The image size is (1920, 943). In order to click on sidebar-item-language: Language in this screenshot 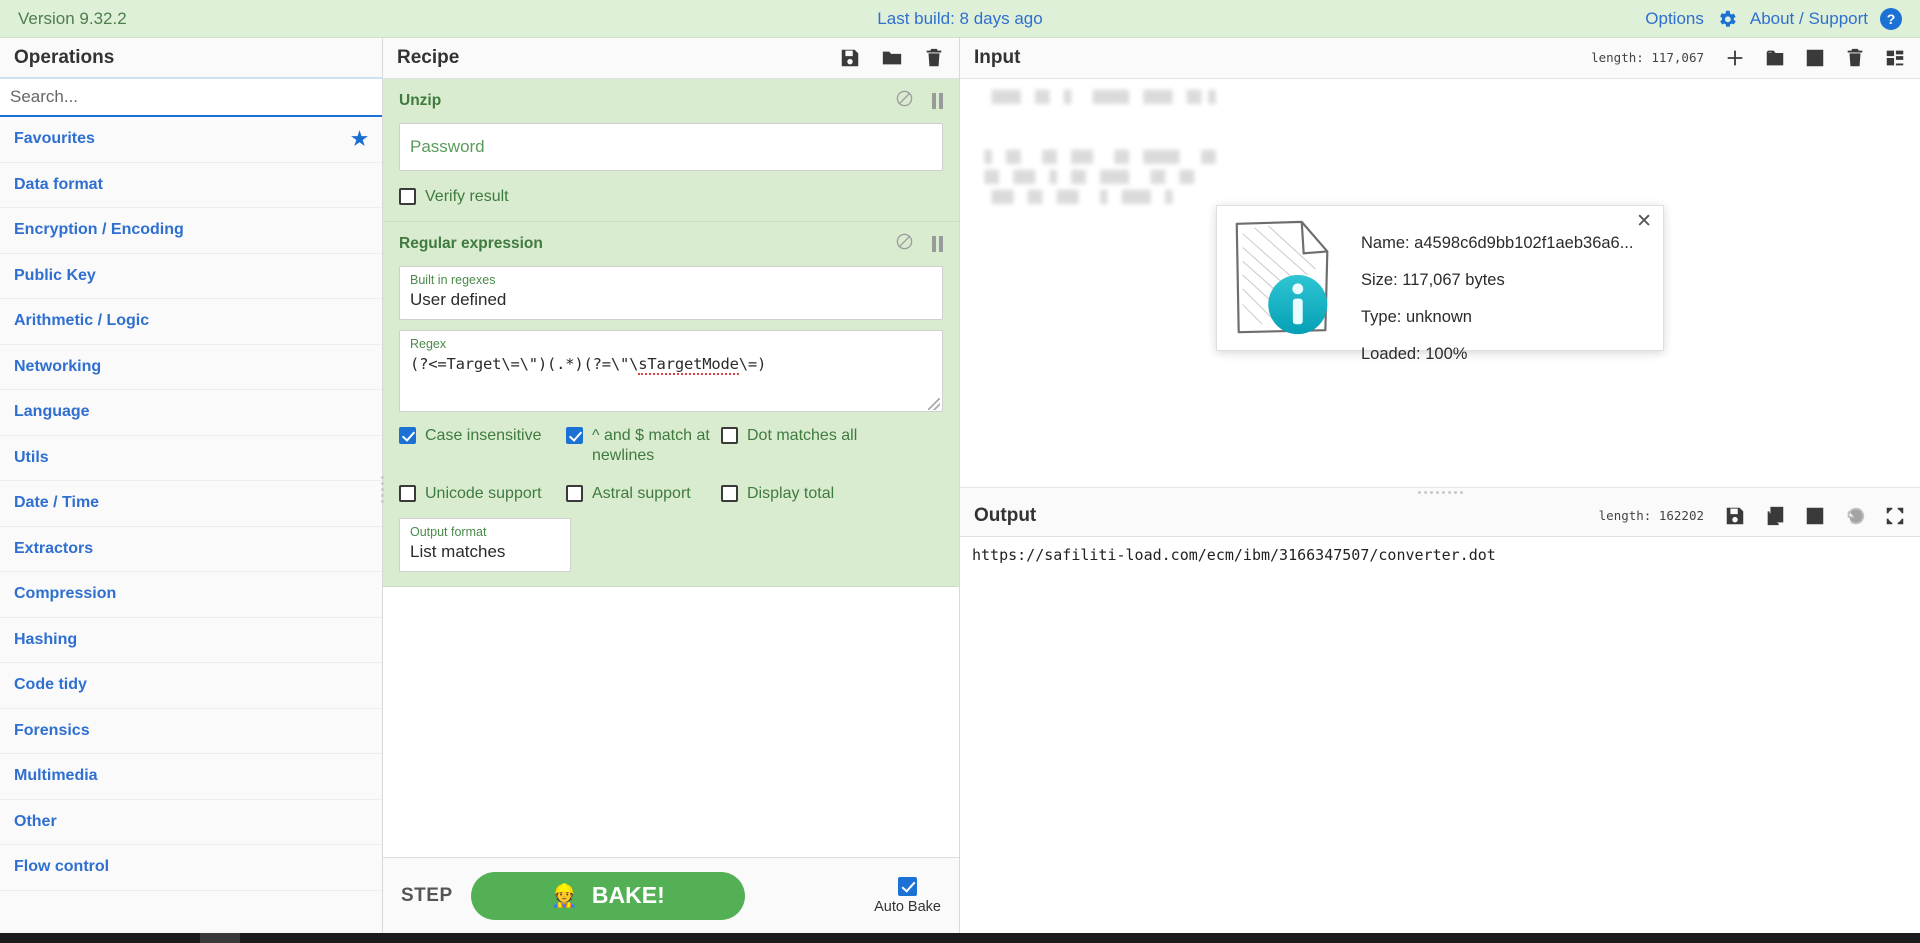, I will do `click(191, 413)`.